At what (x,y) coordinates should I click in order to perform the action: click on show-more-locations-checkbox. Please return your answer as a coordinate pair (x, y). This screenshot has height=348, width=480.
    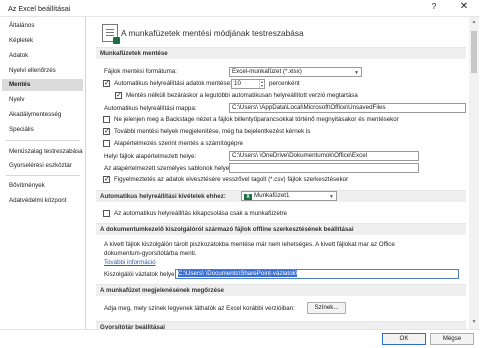
    Looking at the image, I should click on (106, 131).